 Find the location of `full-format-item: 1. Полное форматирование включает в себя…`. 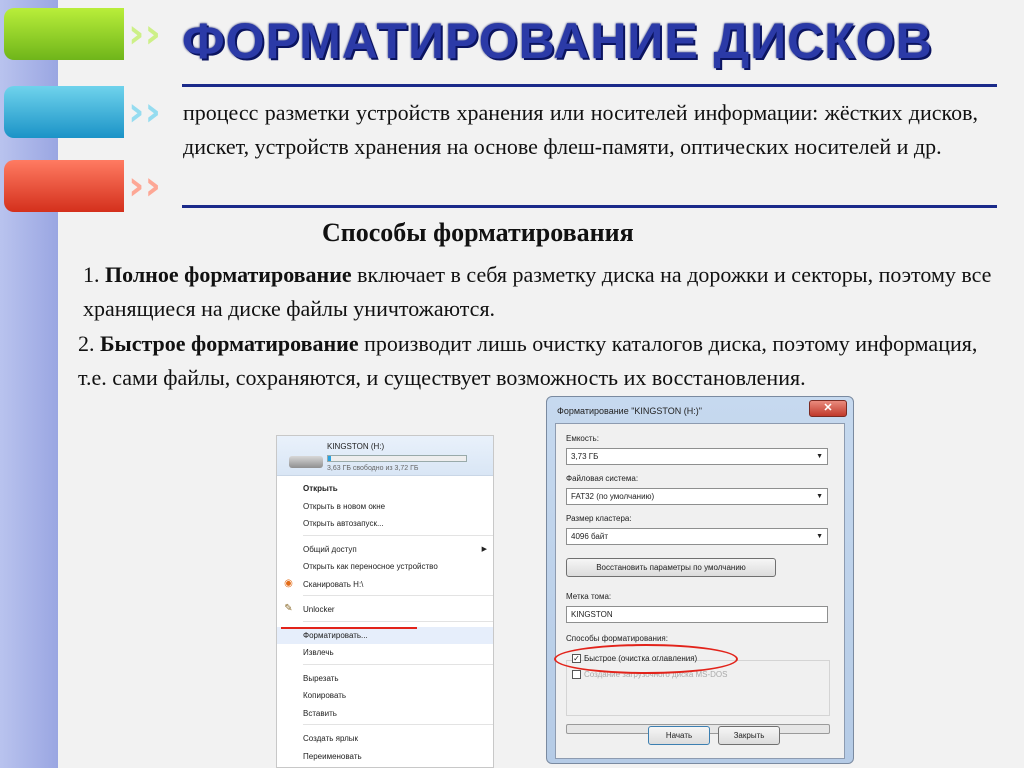

full-format-item: 1. Полное форматирование включает в себя… is located at coordinates (543, 292).